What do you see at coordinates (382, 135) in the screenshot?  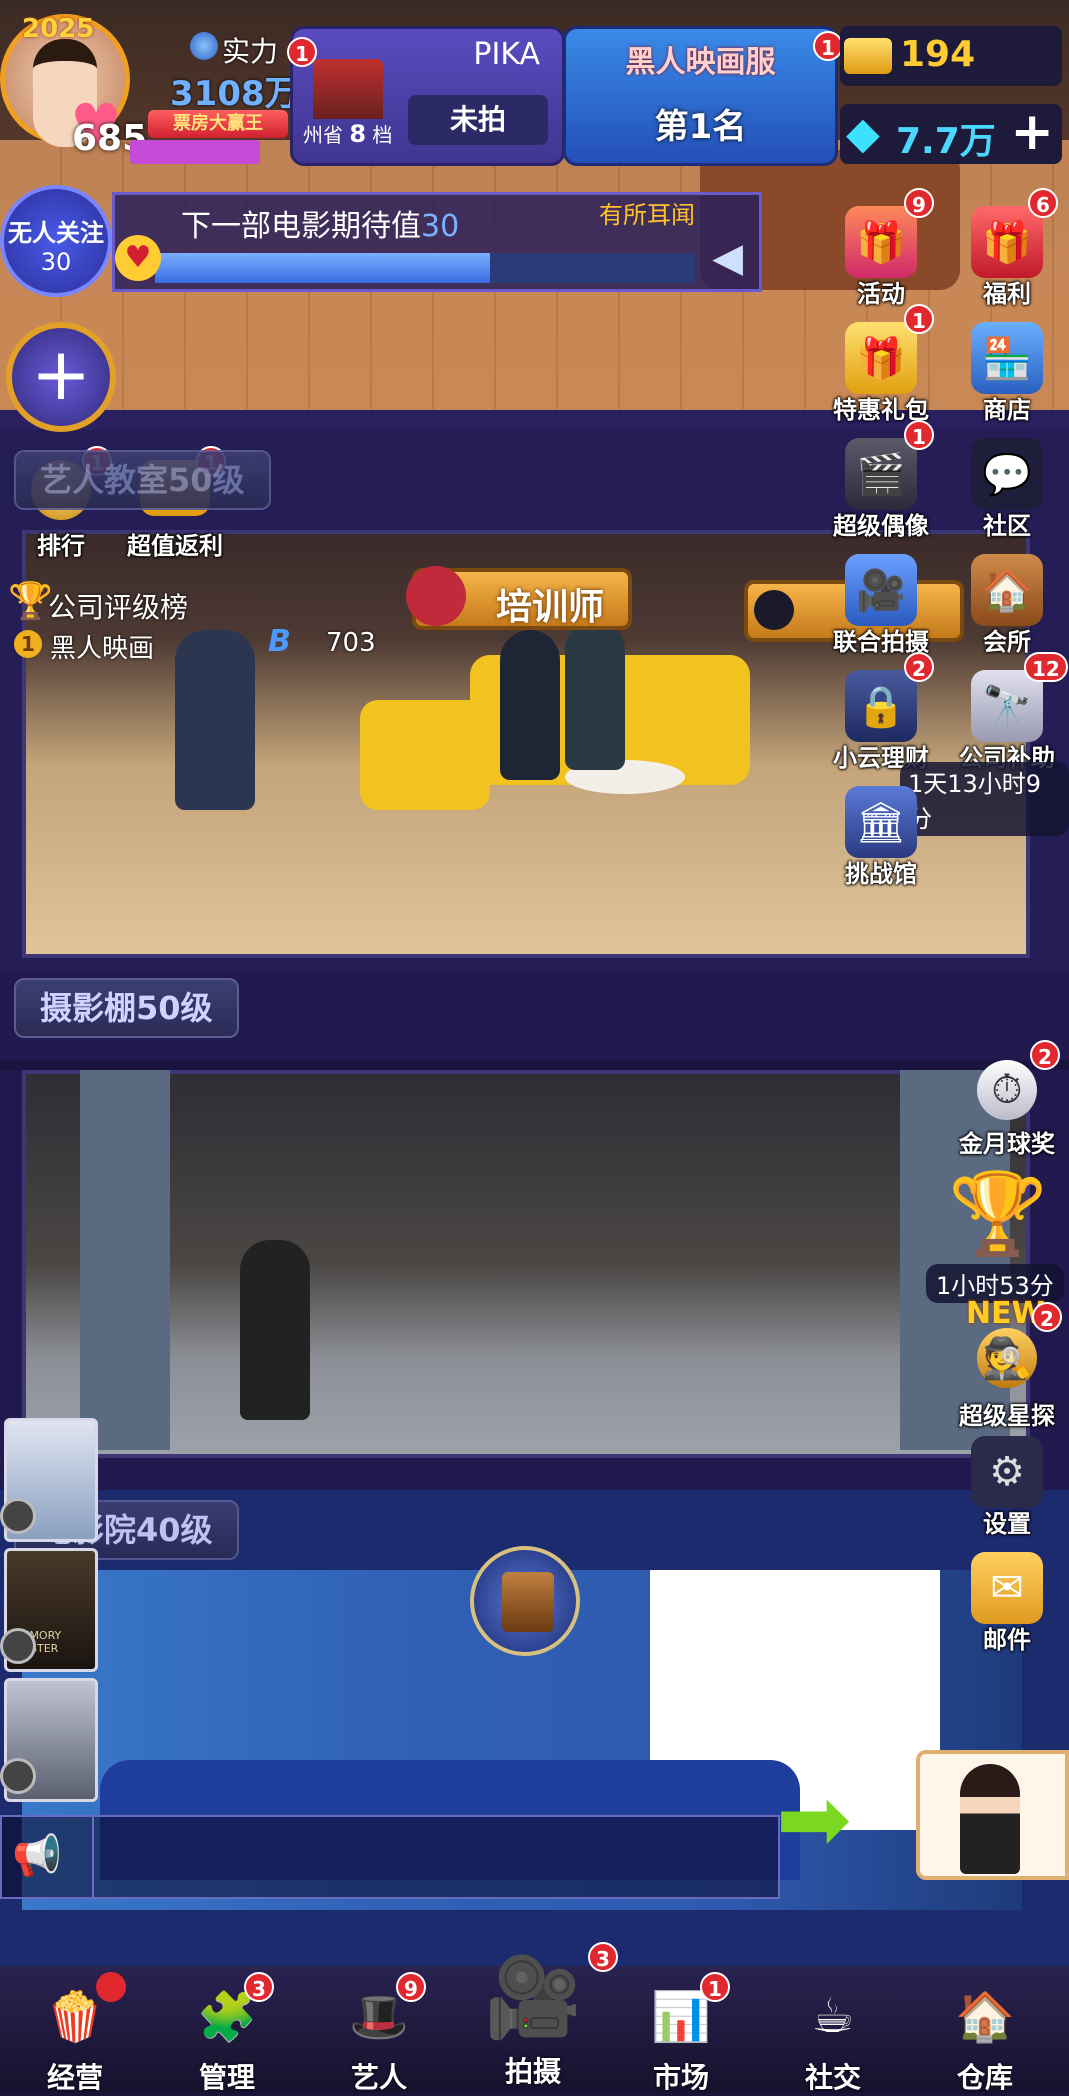 I see `studio-slot-unit: 档` at bounding box center [382, 135].